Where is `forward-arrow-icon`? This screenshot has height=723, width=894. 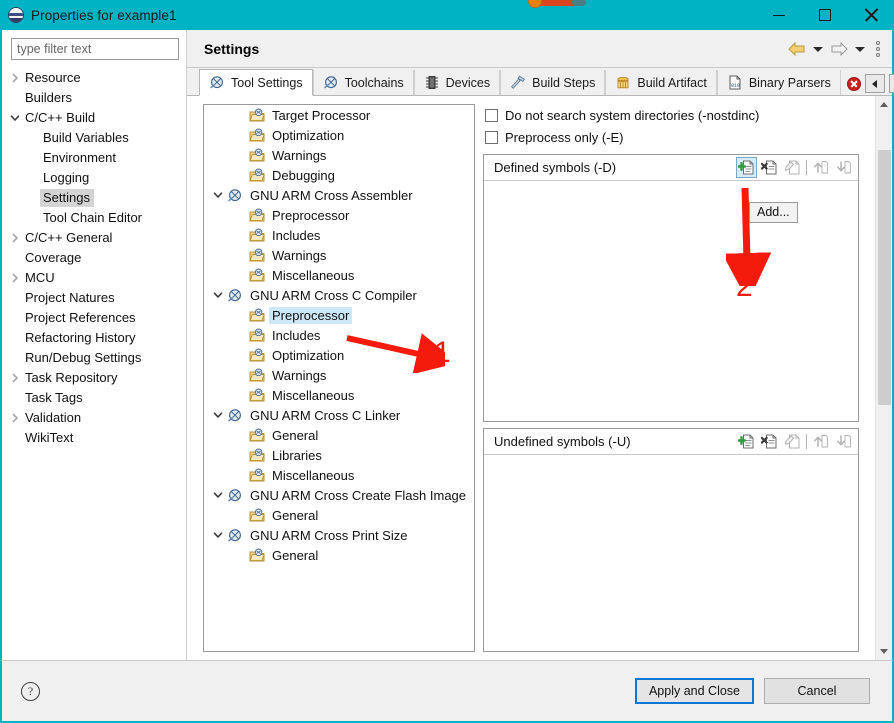 forward-arrow-icon is located at coordinates (839, 49).